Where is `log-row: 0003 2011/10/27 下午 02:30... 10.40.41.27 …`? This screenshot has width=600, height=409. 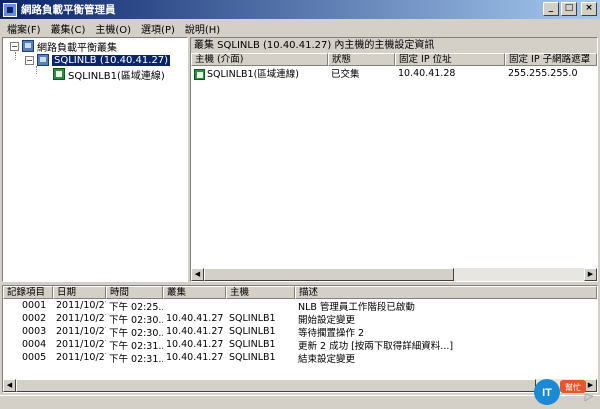 log-row: 0003 2011/10/27 下午 02:30... 10.40.41.27 … is located at coordinates (300, 332).